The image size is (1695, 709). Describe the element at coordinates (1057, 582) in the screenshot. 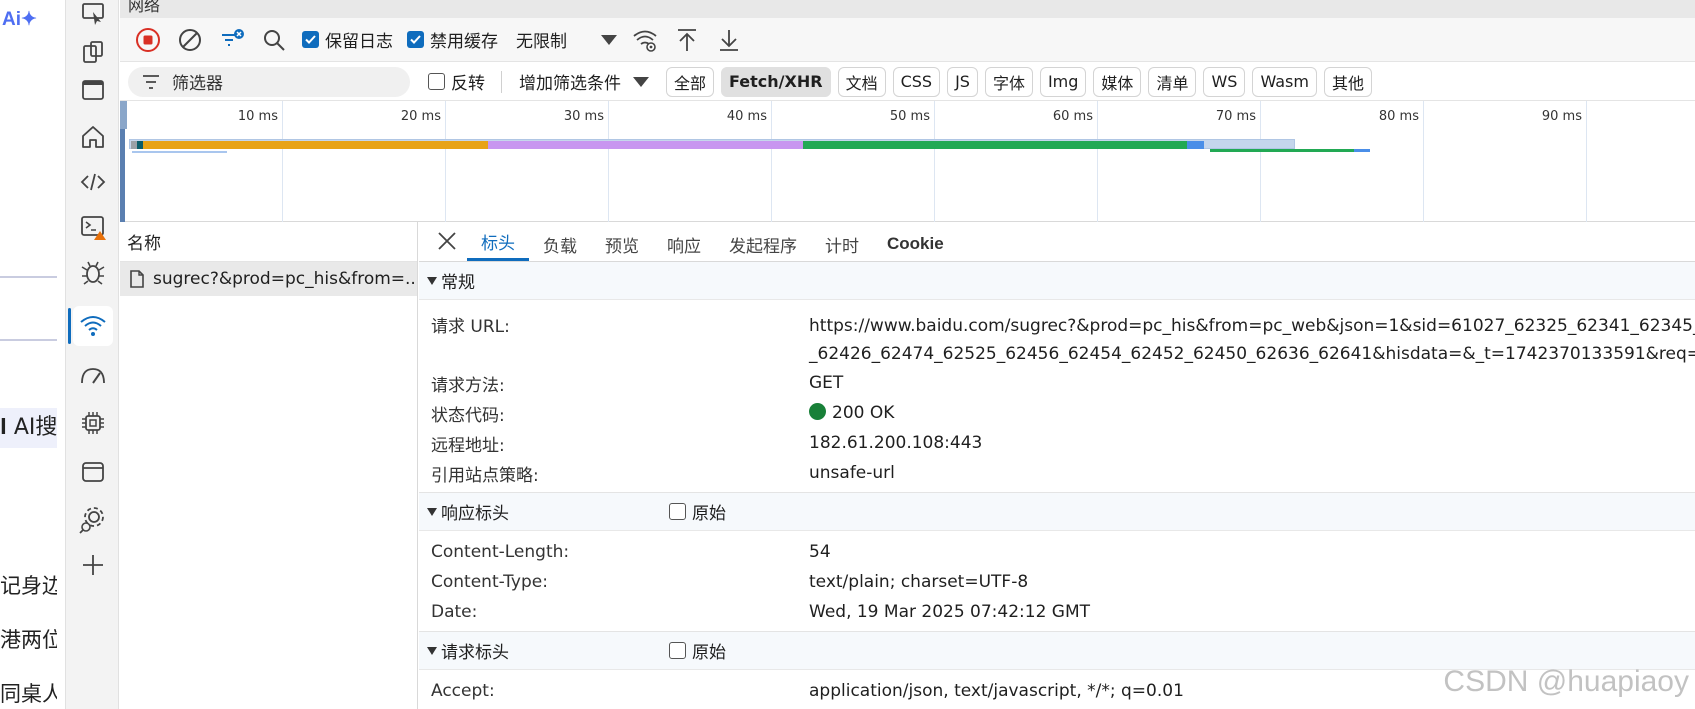

I see `header-row: Content-Type: text/plain; charset=UTF-8` at that location.